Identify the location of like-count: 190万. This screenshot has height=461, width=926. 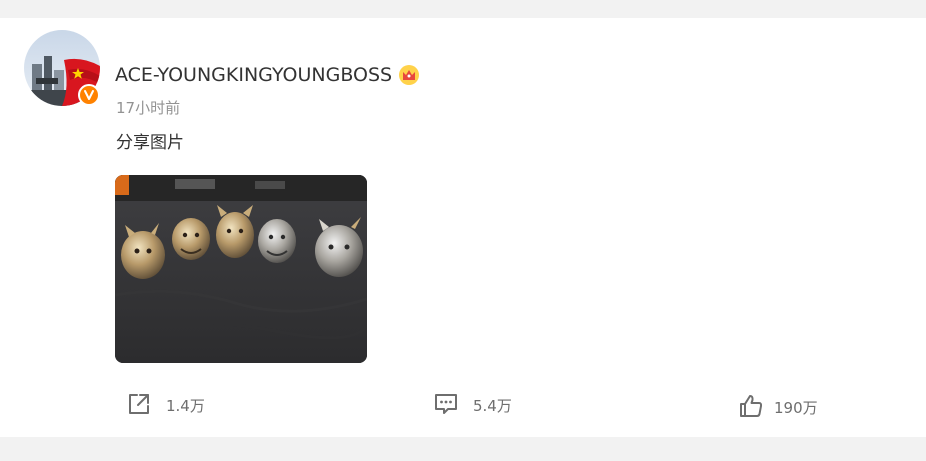
(796, 408).